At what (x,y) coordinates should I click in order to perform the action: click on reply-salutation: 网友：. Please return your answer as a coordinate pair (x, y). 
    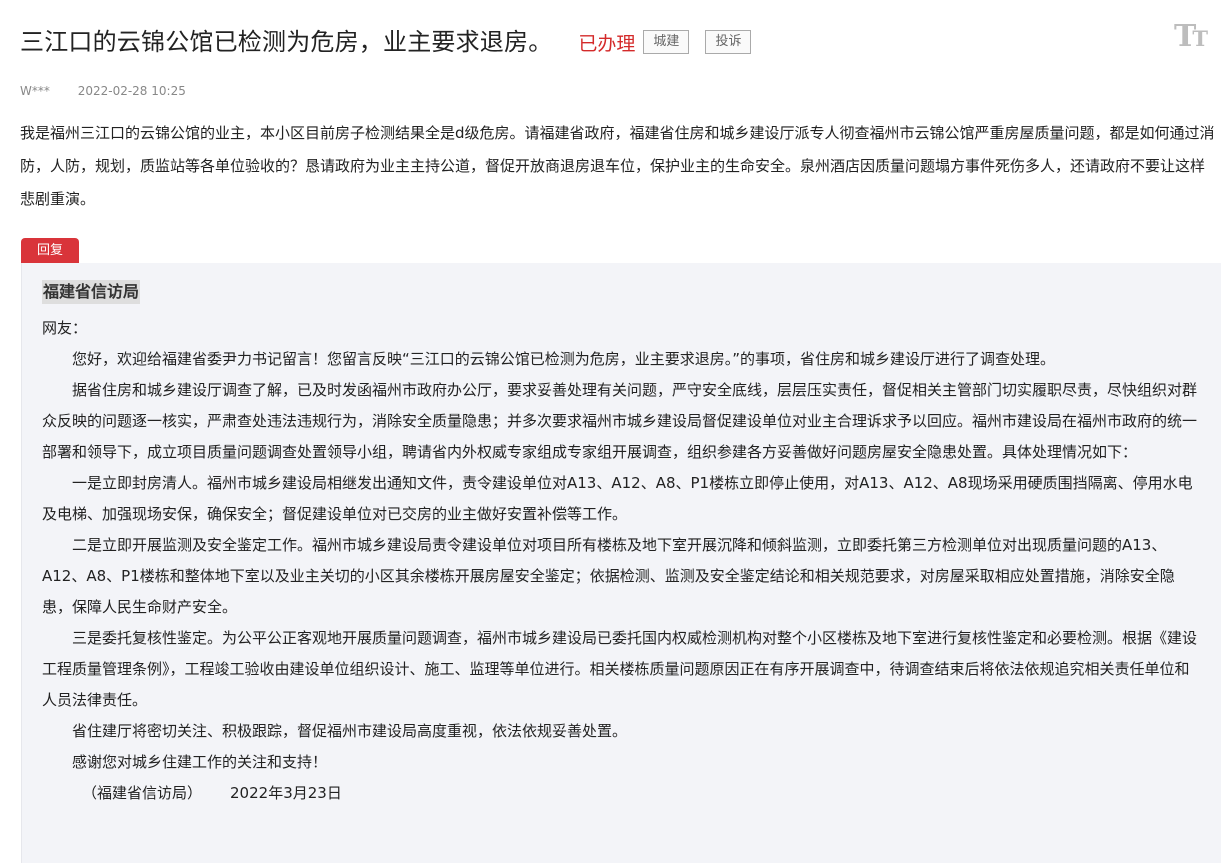
    Looking at the image, I should click on (65, 328).